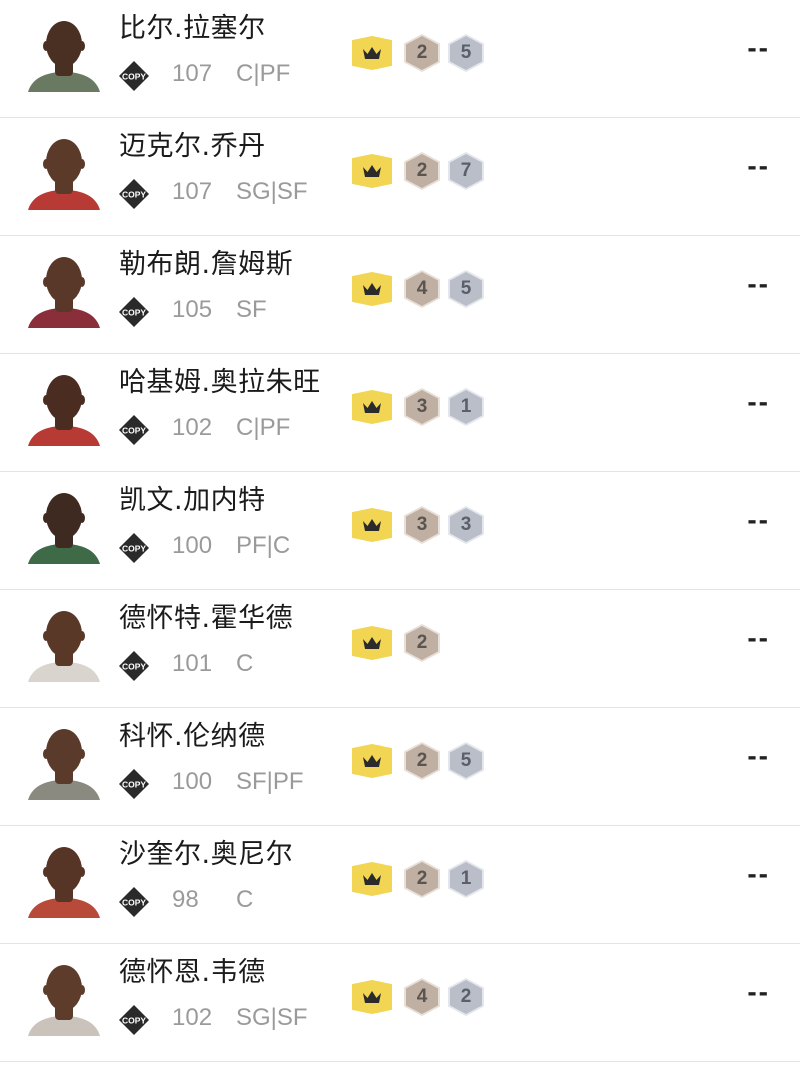 The width and height of the screenshot is (800, 1071). I want to click on player-row: 哈基姆.奥拉朱旺 COPY 102 C|PF 3 1 --, so click(400, 413).